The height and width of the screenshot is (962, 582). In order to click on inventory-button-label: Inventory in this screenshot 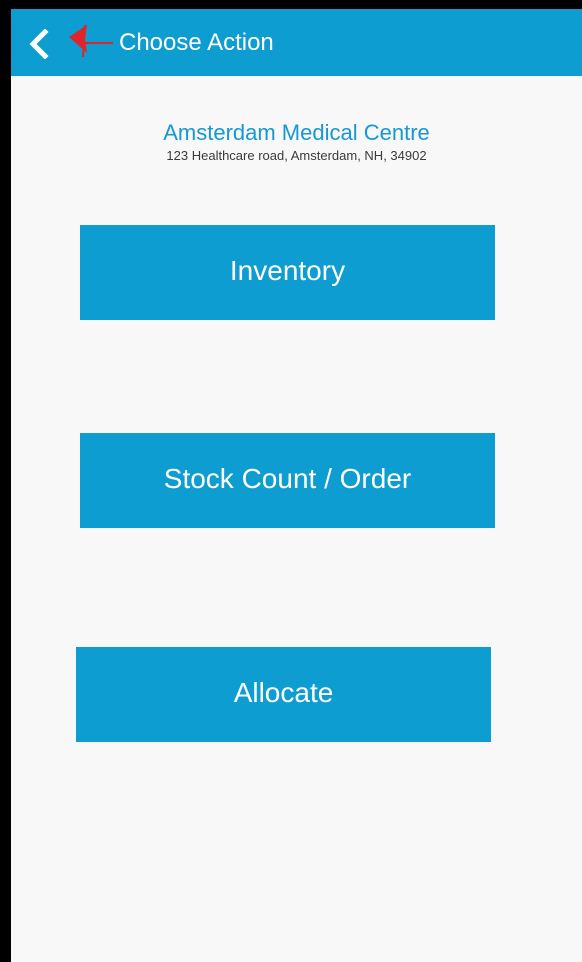, I will do `click(287, 270)`.